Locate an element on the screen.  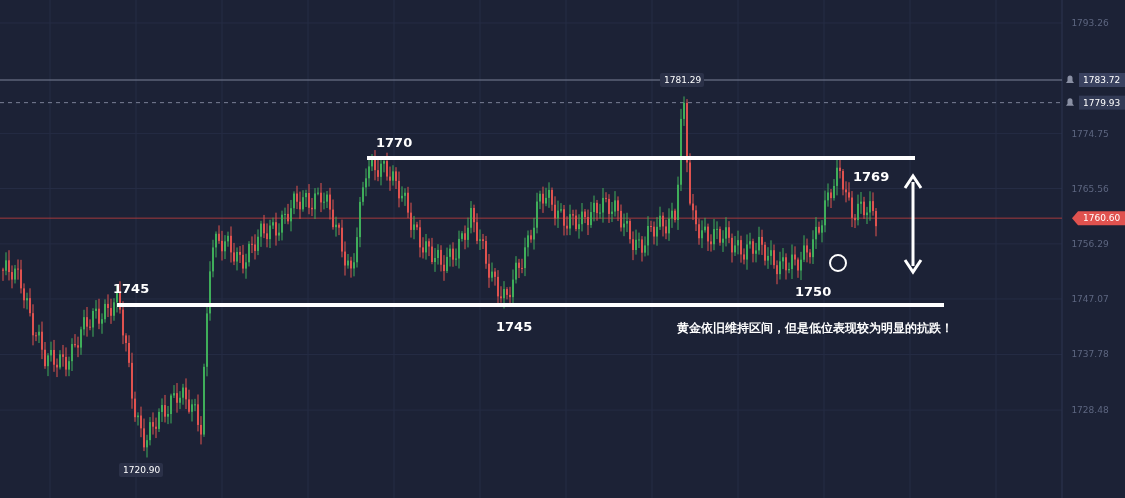
caption-text: 黄金依旧维持区间，但是低位表现较为明显的抗跌！ is located at coordinates (815, 328).